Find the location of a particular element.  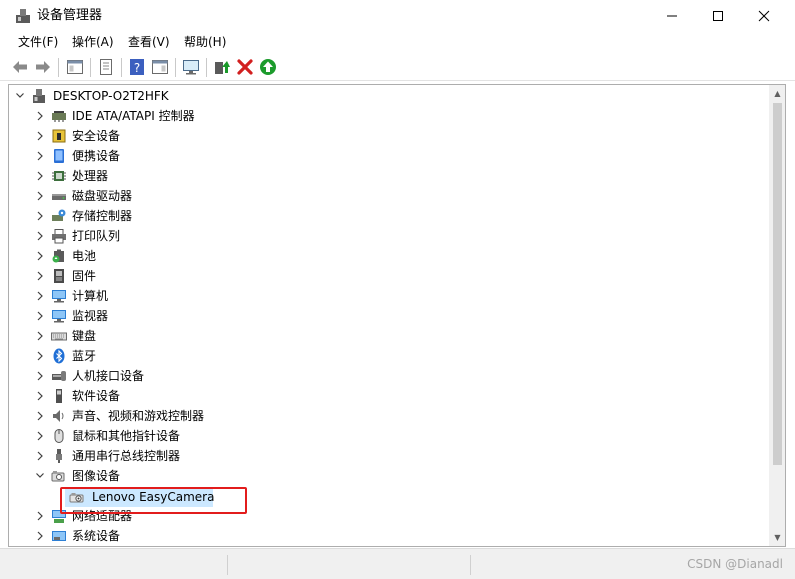

software-device-icon is located at coordinates (59, 396).